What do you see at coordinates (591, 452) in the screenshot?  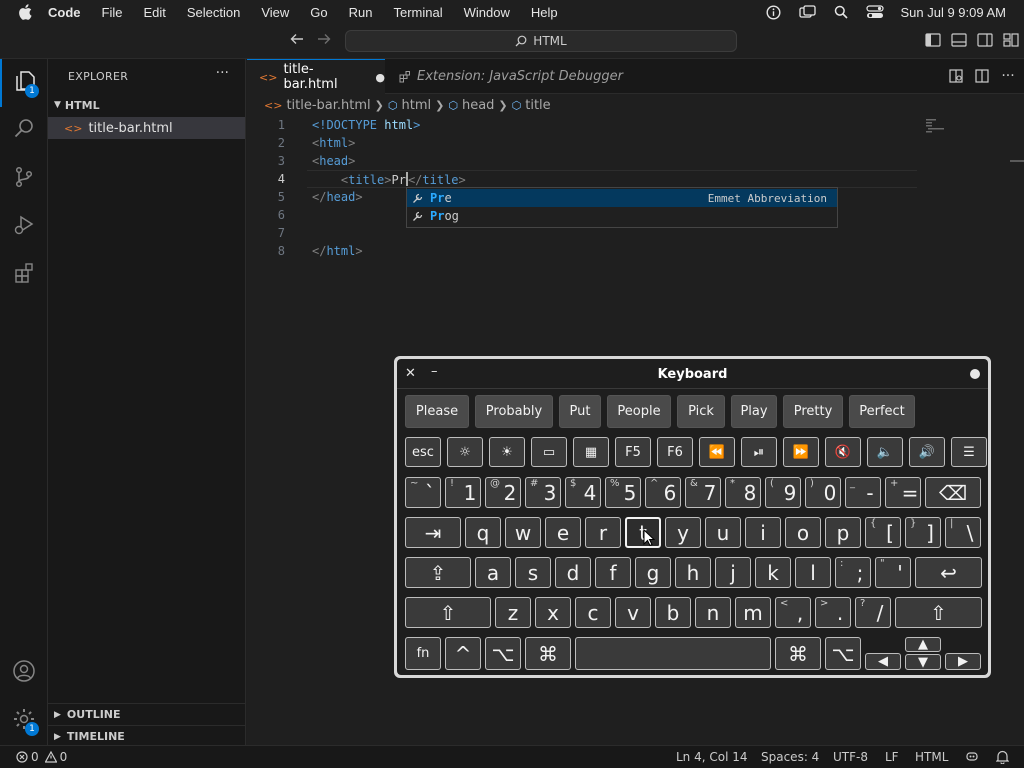 I see `function-key-4: ▦` at bounding box center [591, 452].